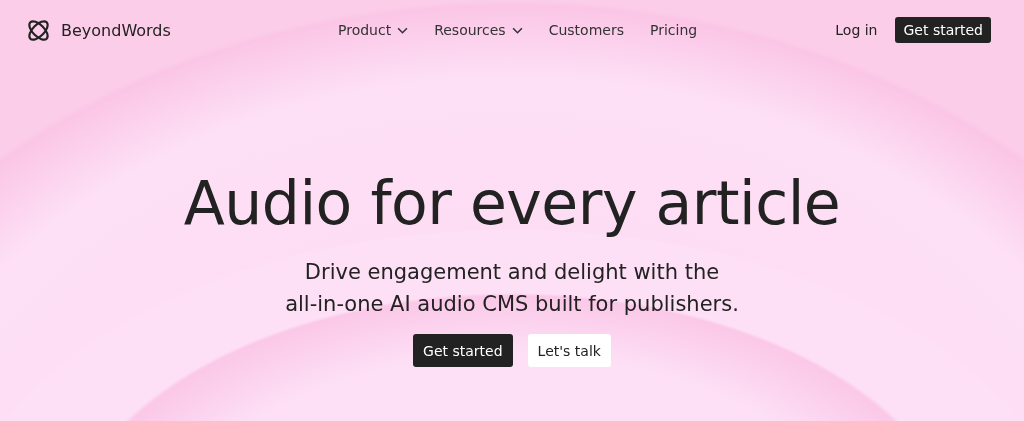 This screenshot has width=1024, height=421. What do you see at coordinates (512, 304) in the screenshot?
I see `subtitle-line: all-in-one AI audio CMS built for publishers.` at bounding box center [512, 304].